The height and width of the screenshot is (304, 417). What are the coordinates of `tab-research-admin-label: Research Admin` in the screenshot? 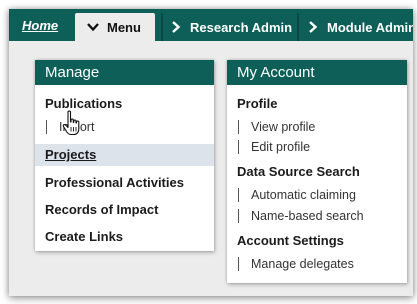 It's located at (241, 27).